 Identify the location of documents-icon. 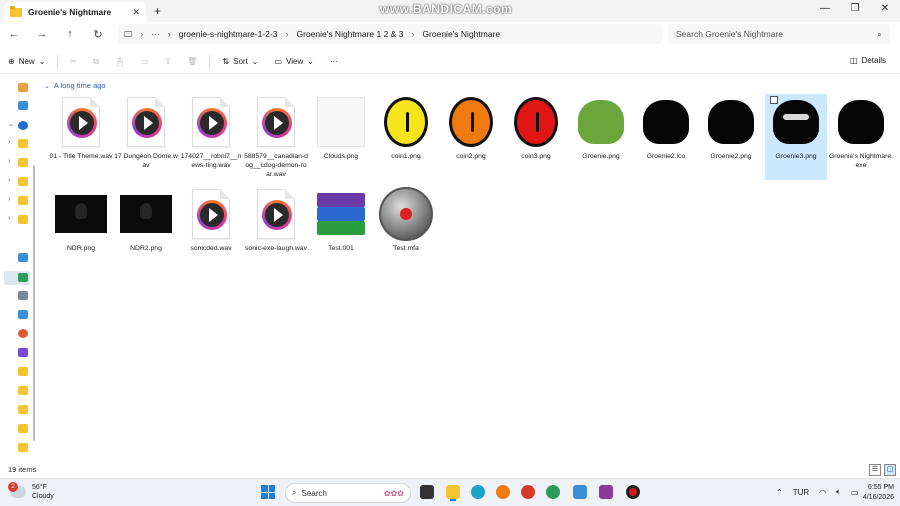
(23, 295).